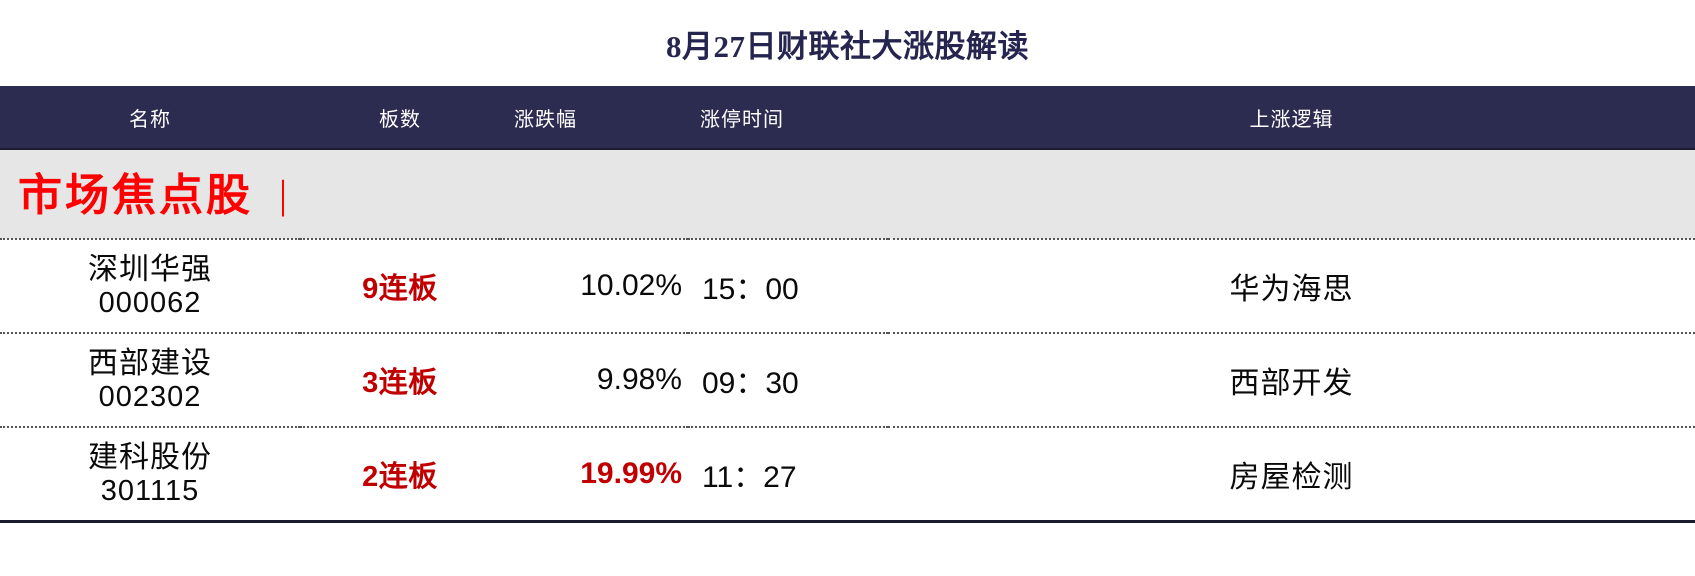 The height and width of the screenshot is (576, 1695). Describe the element at coordinates (742, 119) in the screenshot. I see `column-header-time: 涨停时间` at that location.